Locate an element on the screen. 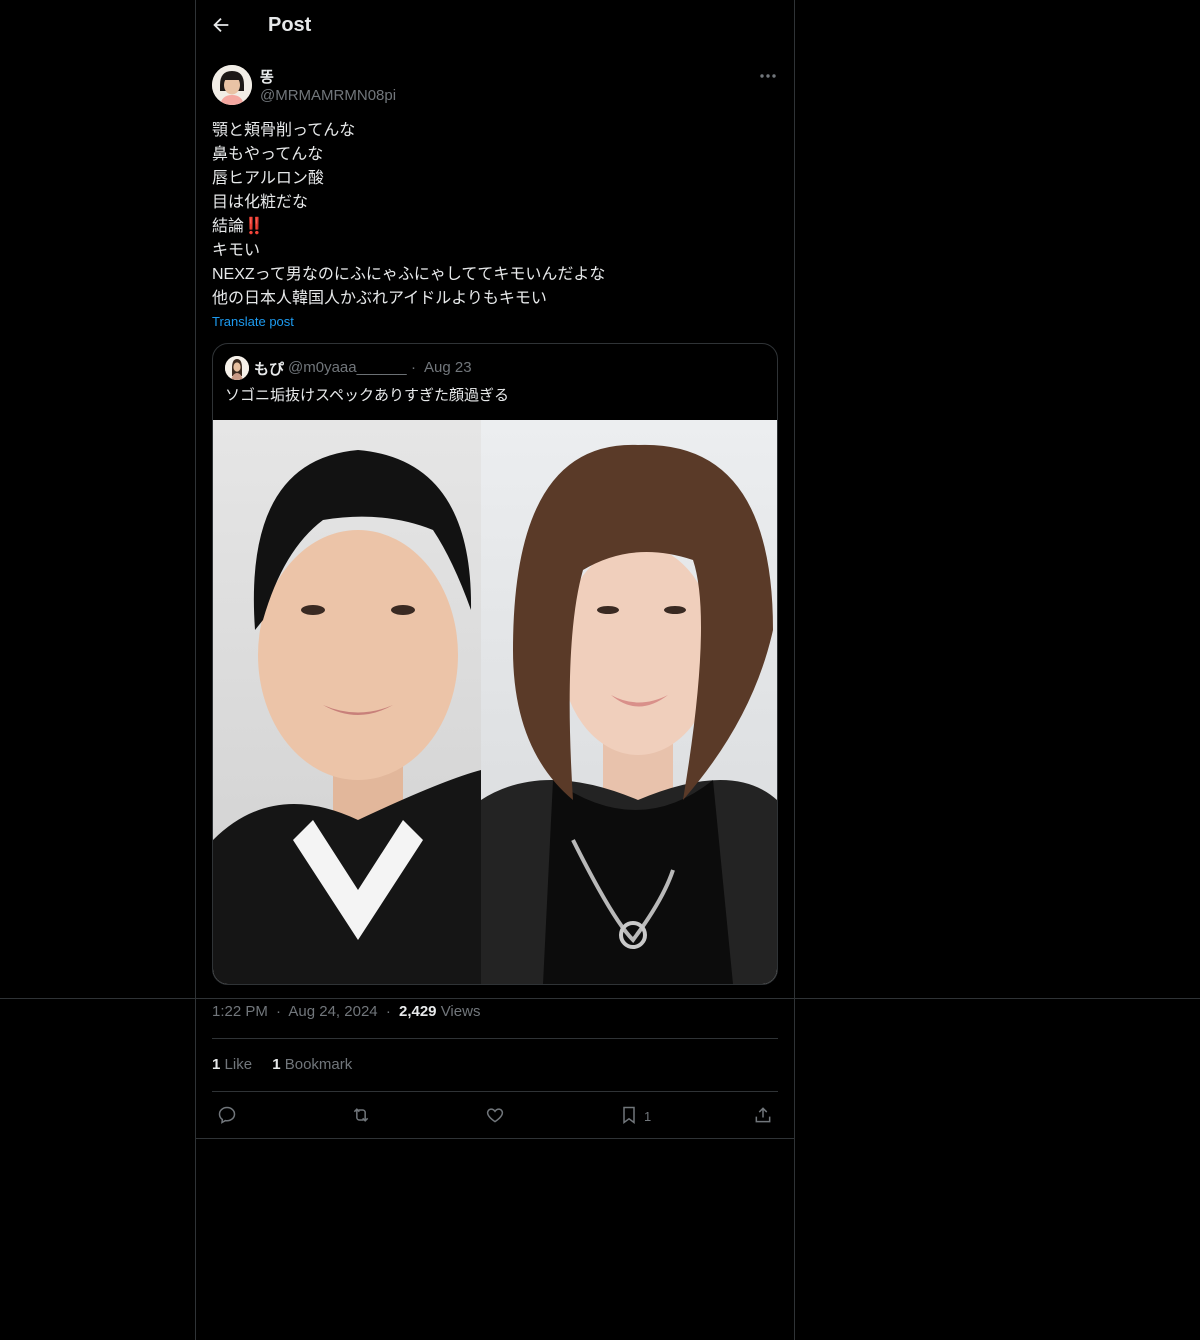 Image resolution: width=1200 pixels, height=1340 pixels. post-line: 他の日本人韓国人かぶれアイドルよりもキモい is located at coordinates (379, 298).